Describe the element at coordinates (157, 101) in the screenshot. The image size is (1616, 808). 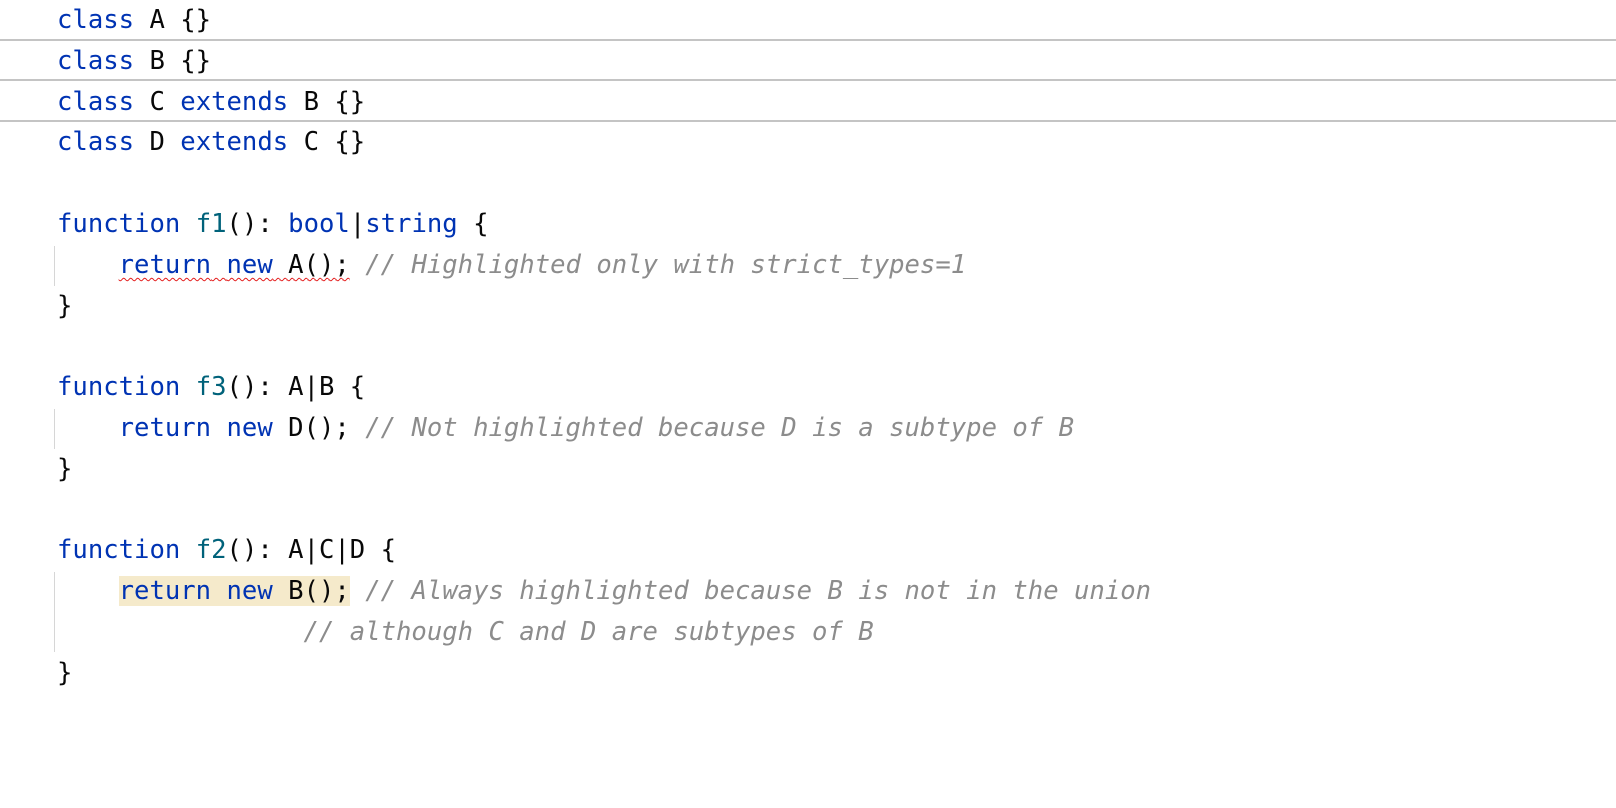
I see `code-token: C` at that location.